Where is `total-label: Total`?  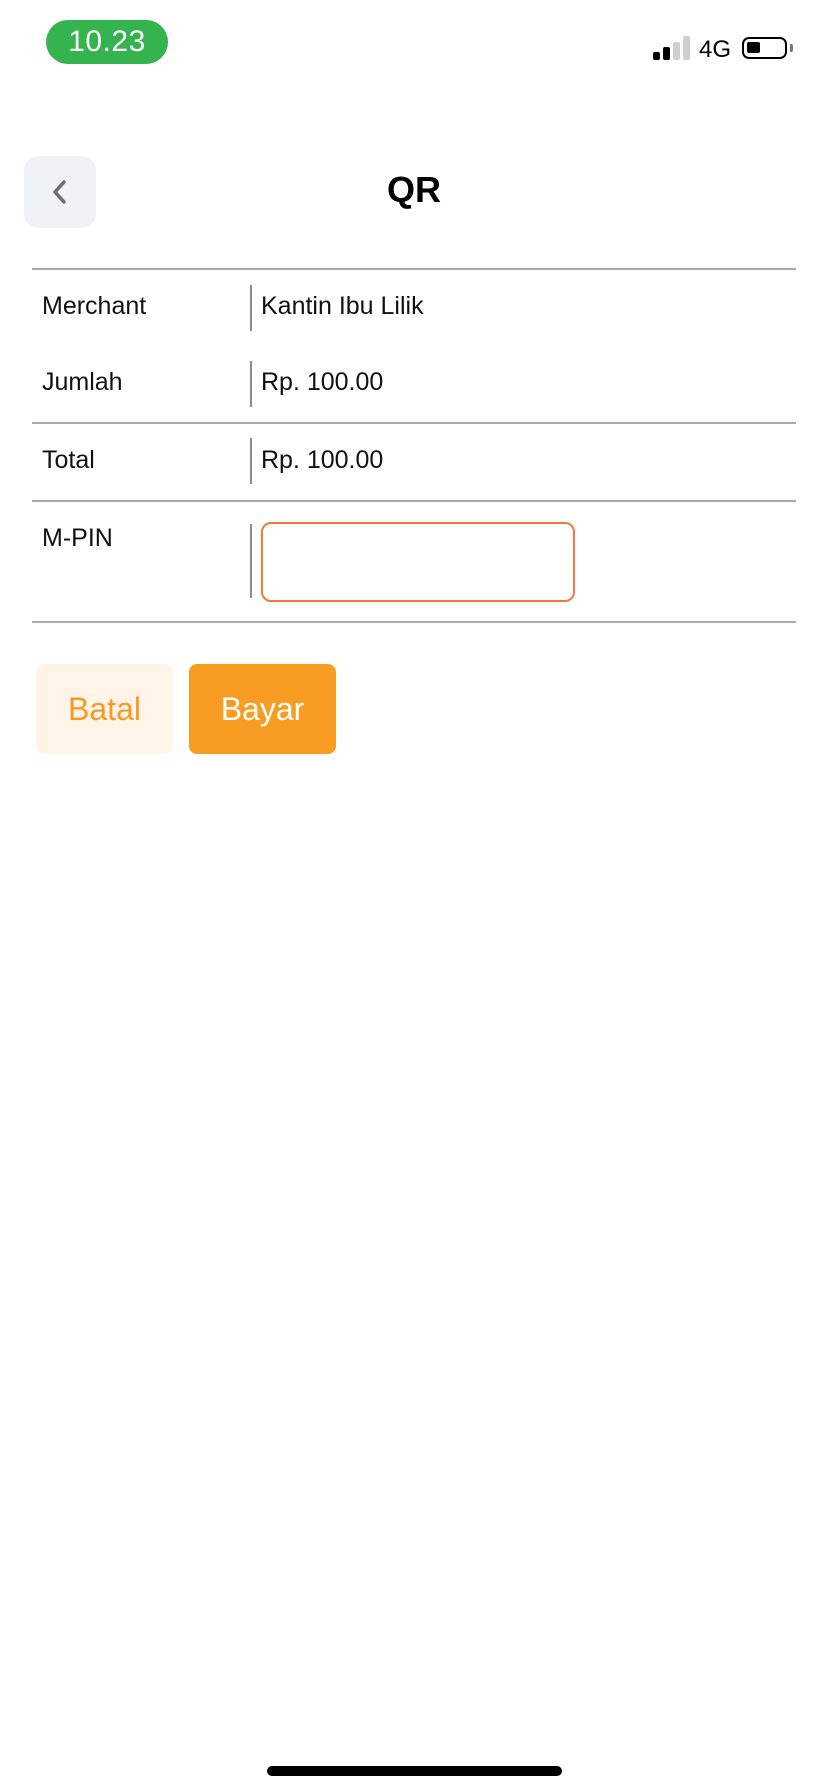
total-label: Total is located at coordinates (68, 460).